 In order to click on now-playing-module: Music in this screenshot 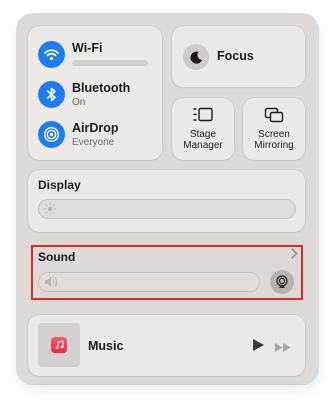, I will do `click(166, 345)`.